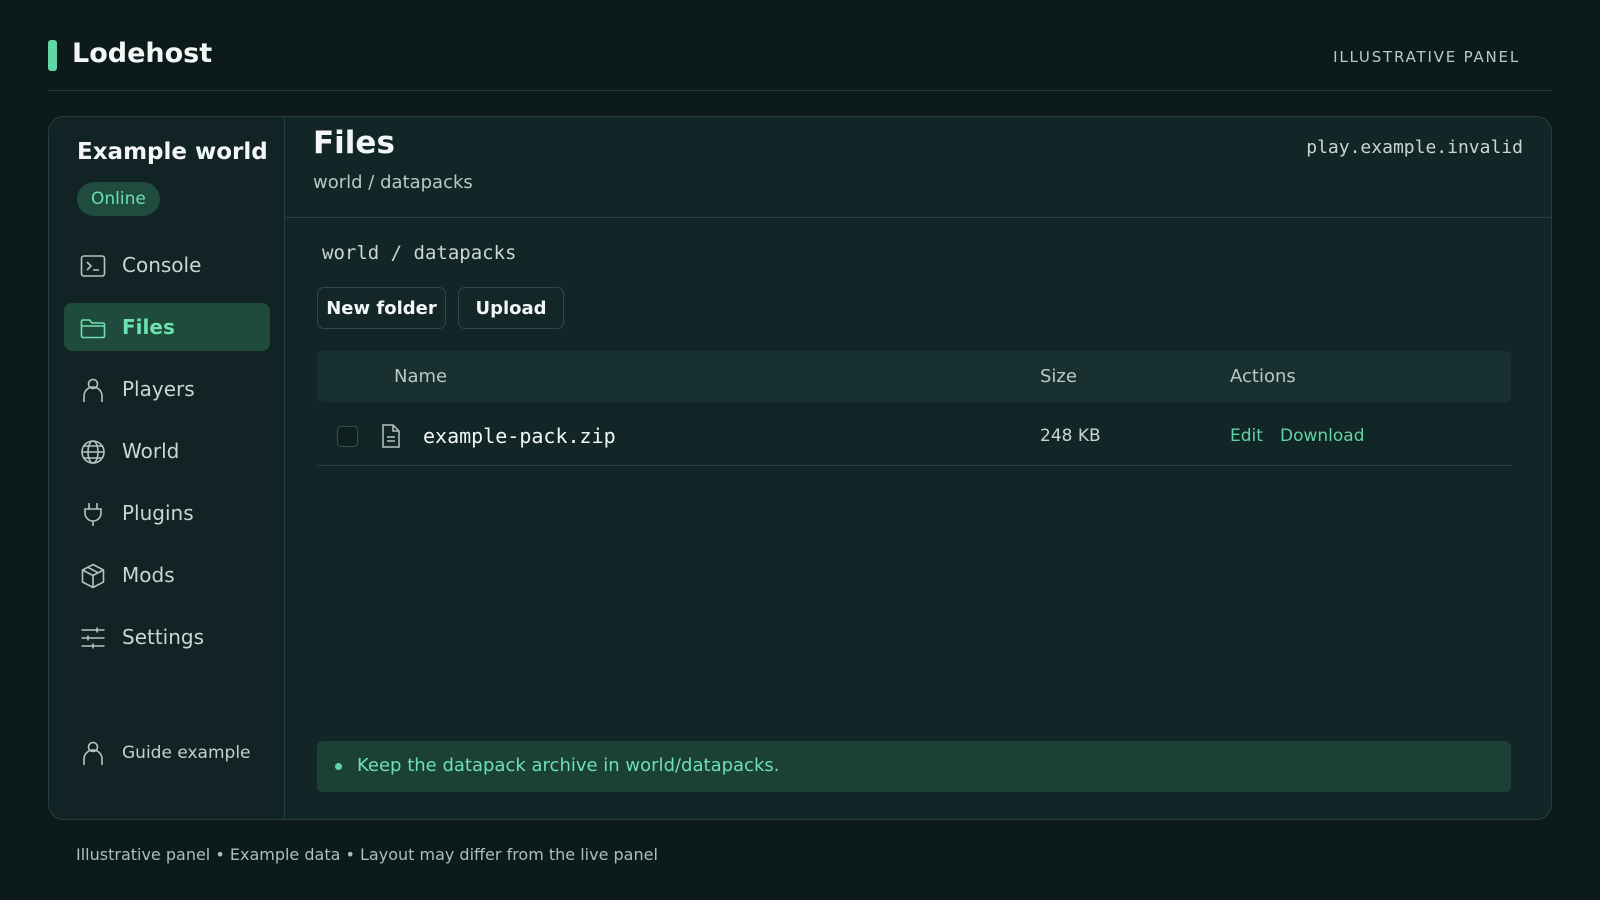  What do you see at coordinates (511, 308) in the screenshot?
I see `upload-button: Upload` at bounding box center [511, 308].